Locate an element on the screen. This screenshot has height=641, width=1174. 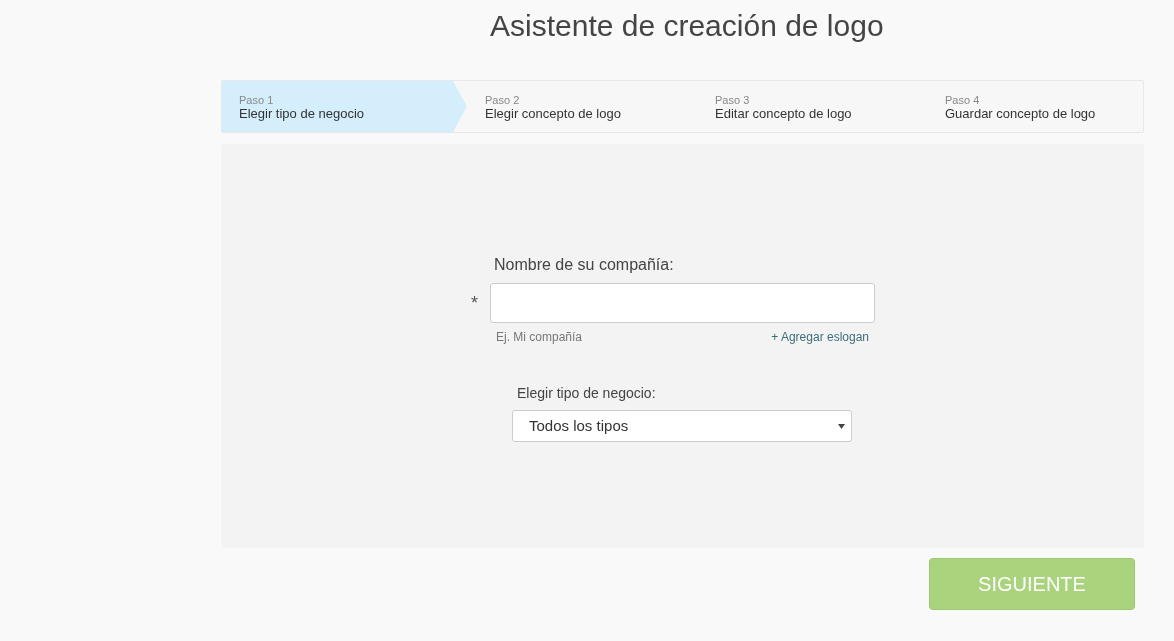
step-number: Paso 4 is located at coordinates (962, 100).